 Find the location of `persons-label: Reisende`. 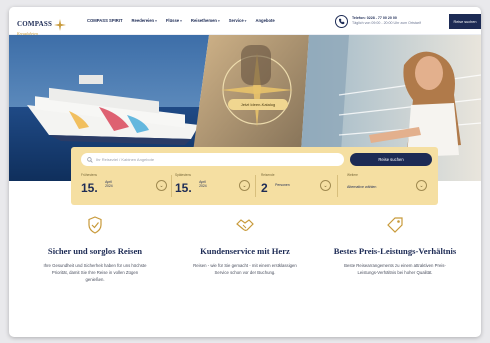

persons-label: Reisende is located at coordinates (268, 175).